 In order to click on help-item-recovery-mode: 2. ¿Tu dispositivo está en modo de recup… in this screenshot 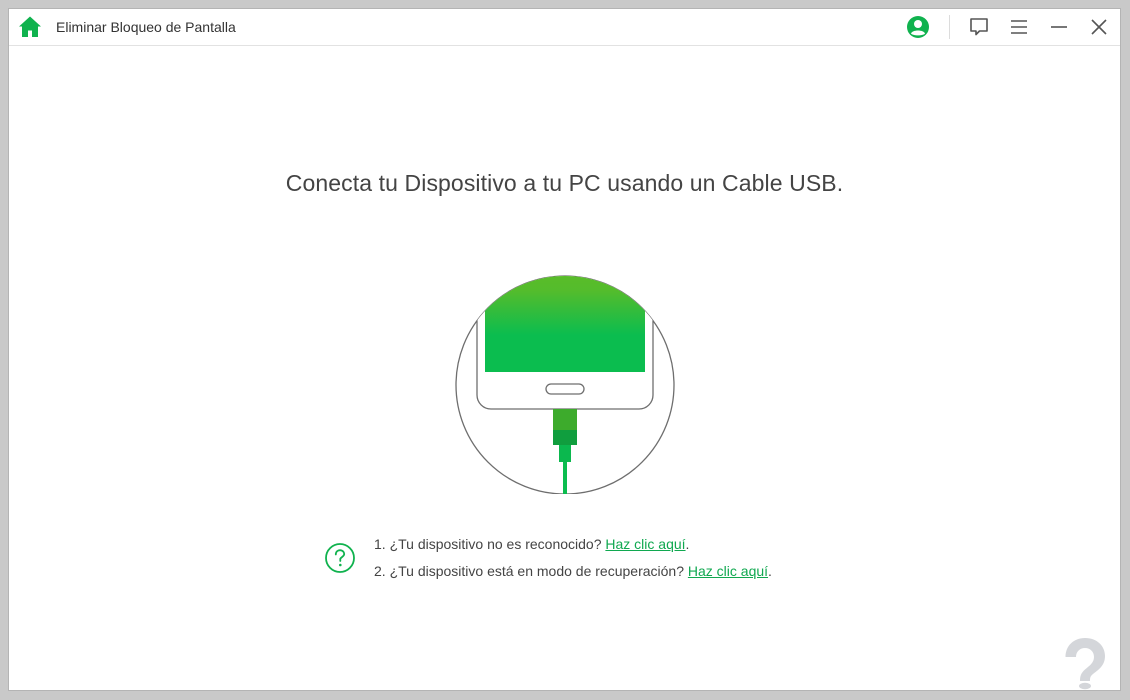, I will do `click(573, 571)`.